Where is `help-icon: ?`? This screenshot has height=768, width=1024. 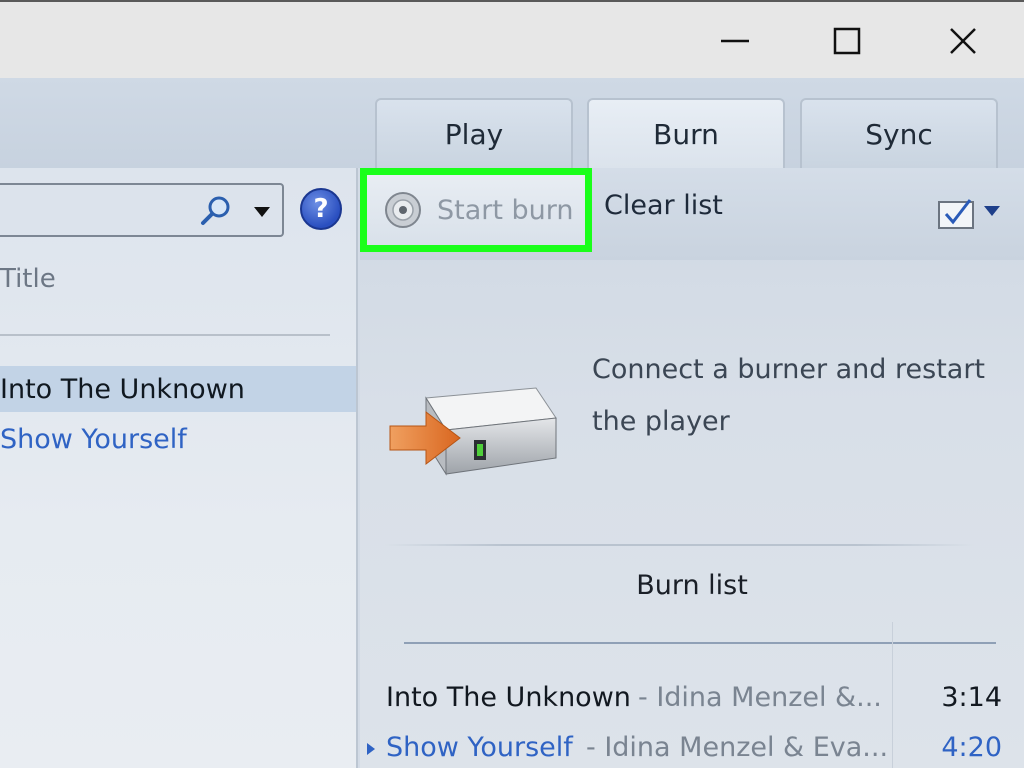
help-icon: ? is located at coordinates (321, 209).